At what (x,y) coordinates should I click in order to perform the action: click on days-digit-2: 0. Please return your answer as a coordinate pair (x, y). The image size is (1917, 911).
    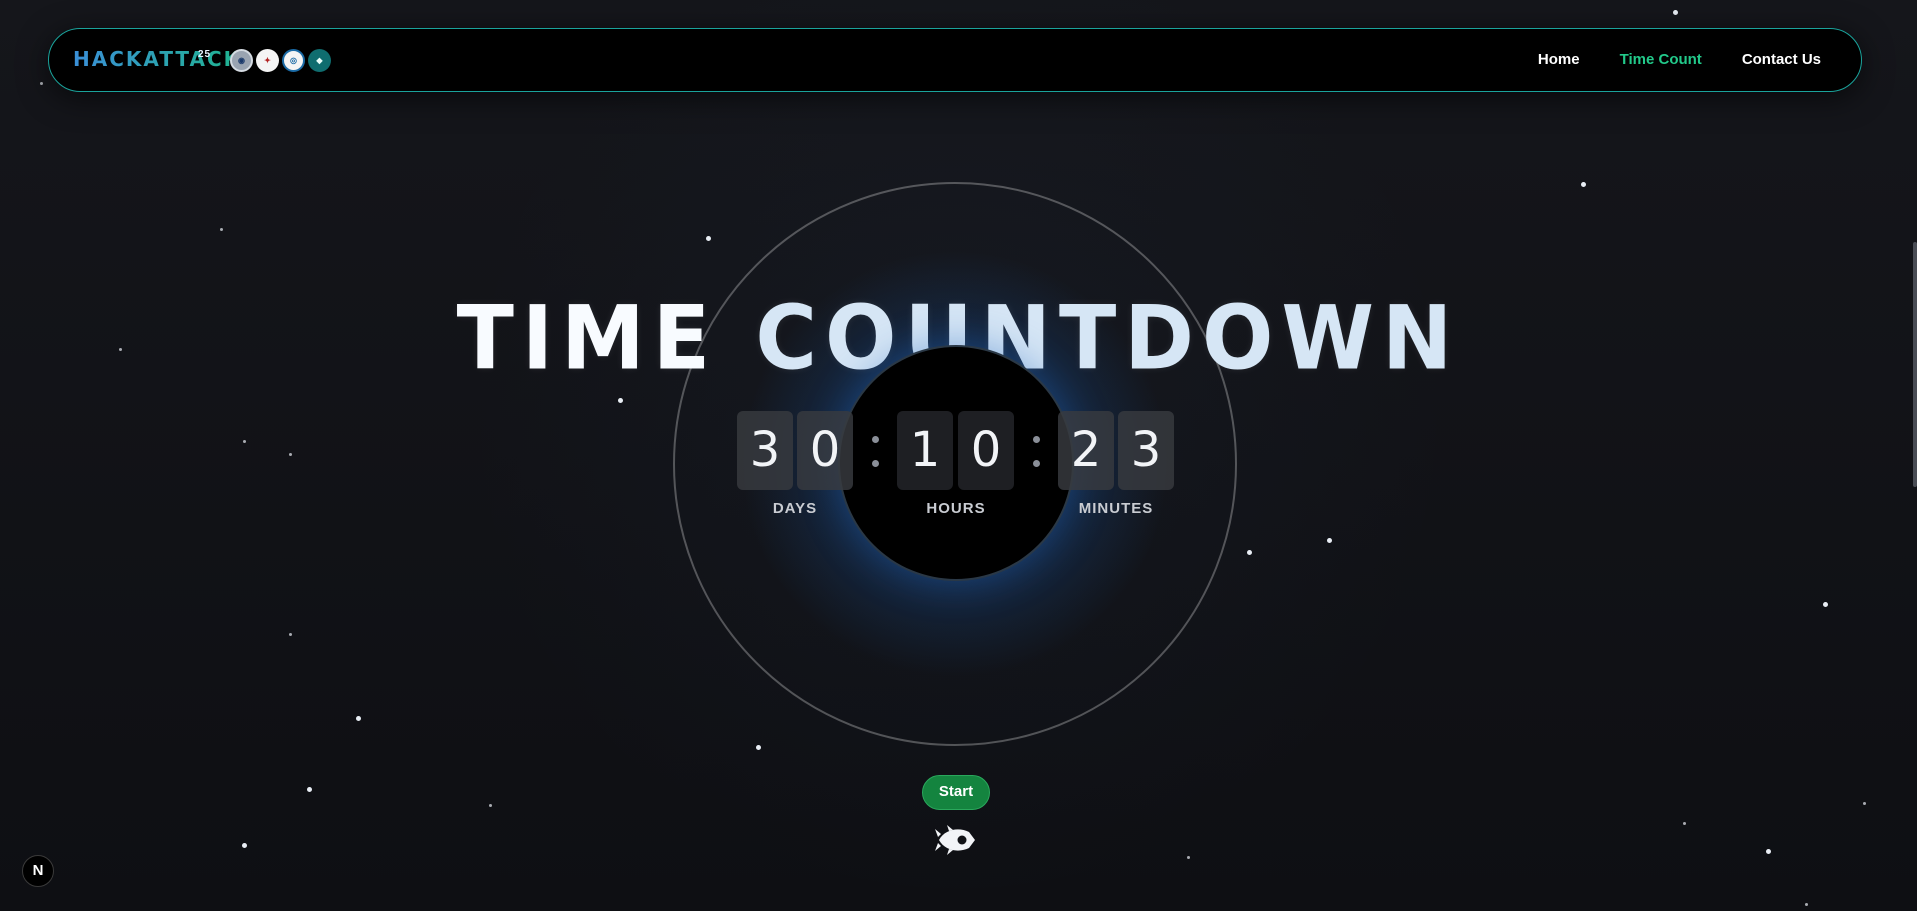
    Looking at the image, I should click on (825, 450).